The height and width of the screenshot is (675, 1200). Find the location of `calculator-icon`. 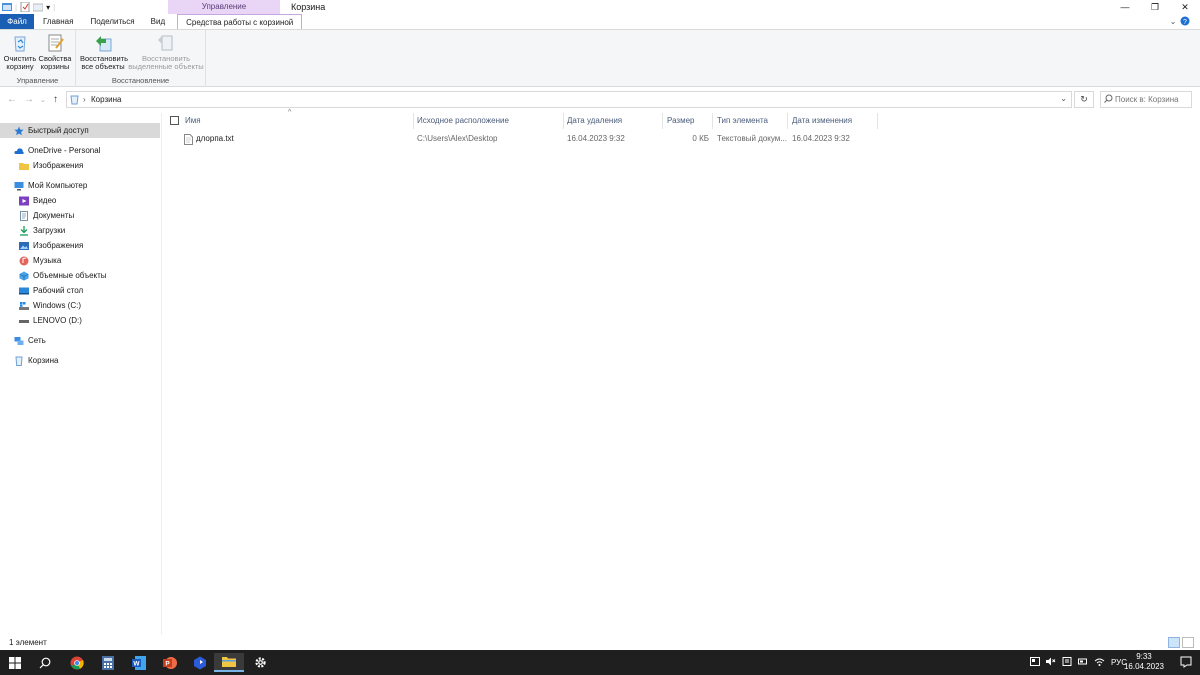

calculator-icon is located at coordinates (108, 662).